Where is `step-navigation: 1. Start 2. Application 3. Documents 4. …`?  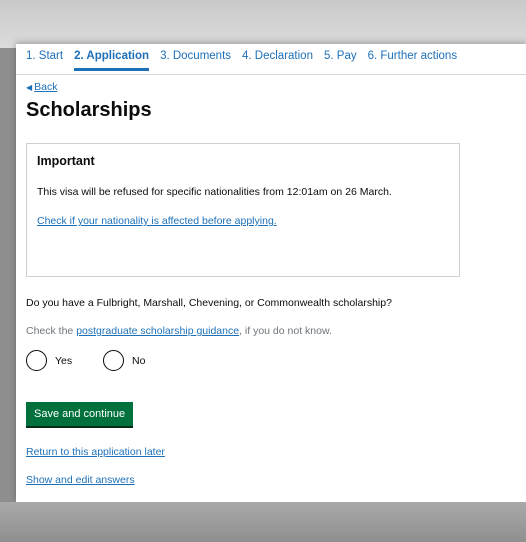
step-navigation: 1. Start 2. Application 3. Documents 4. … is located at coordinates (276, 60).